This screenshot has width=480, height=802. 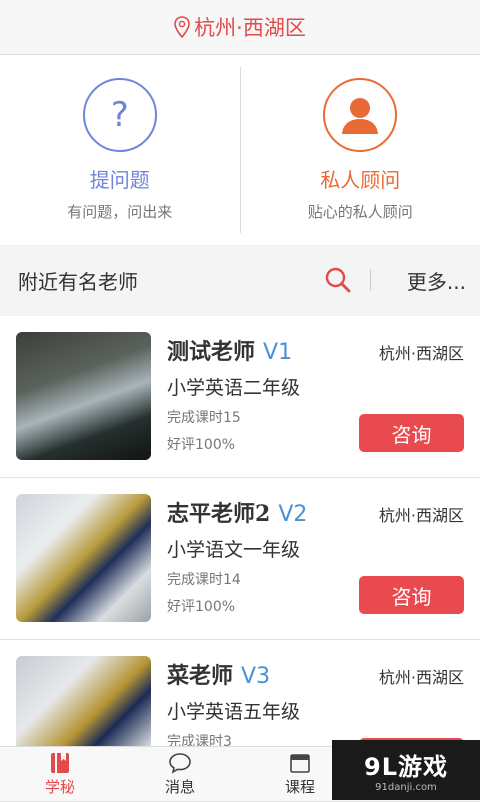 What do you see at coordinates (233, 548) in the screenshot?
I see `teacher-subject: 小学语文一年级` at bounding box center [233, 548].